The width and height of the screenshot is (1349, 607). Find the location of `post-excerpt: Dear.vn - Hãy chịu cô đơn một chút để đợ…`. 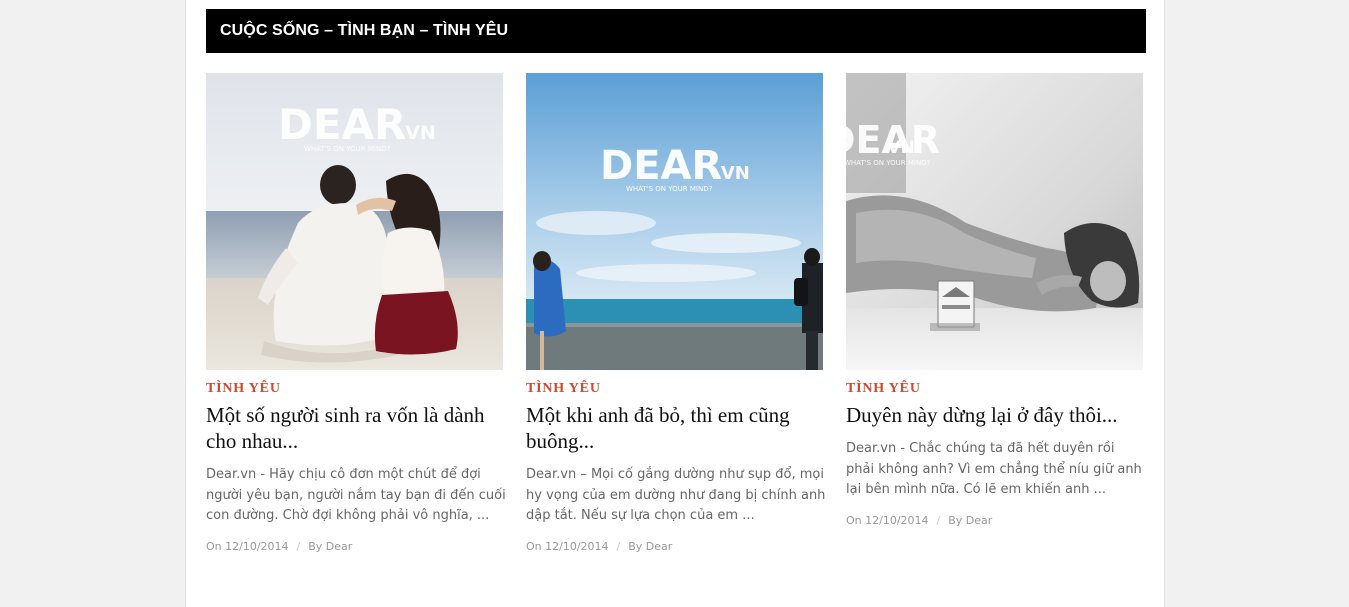

post-excerpt: Dear.vn - Hãy chịu cô đơn một chút để đợ… is located at coordinates (356, 495).